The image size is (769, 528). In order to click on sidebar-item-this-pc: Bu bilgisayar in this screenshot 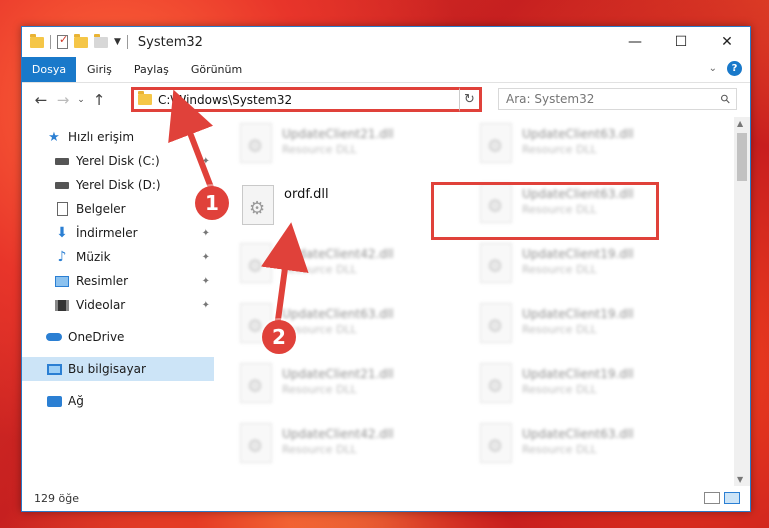, I will do `click(118, 369)`.